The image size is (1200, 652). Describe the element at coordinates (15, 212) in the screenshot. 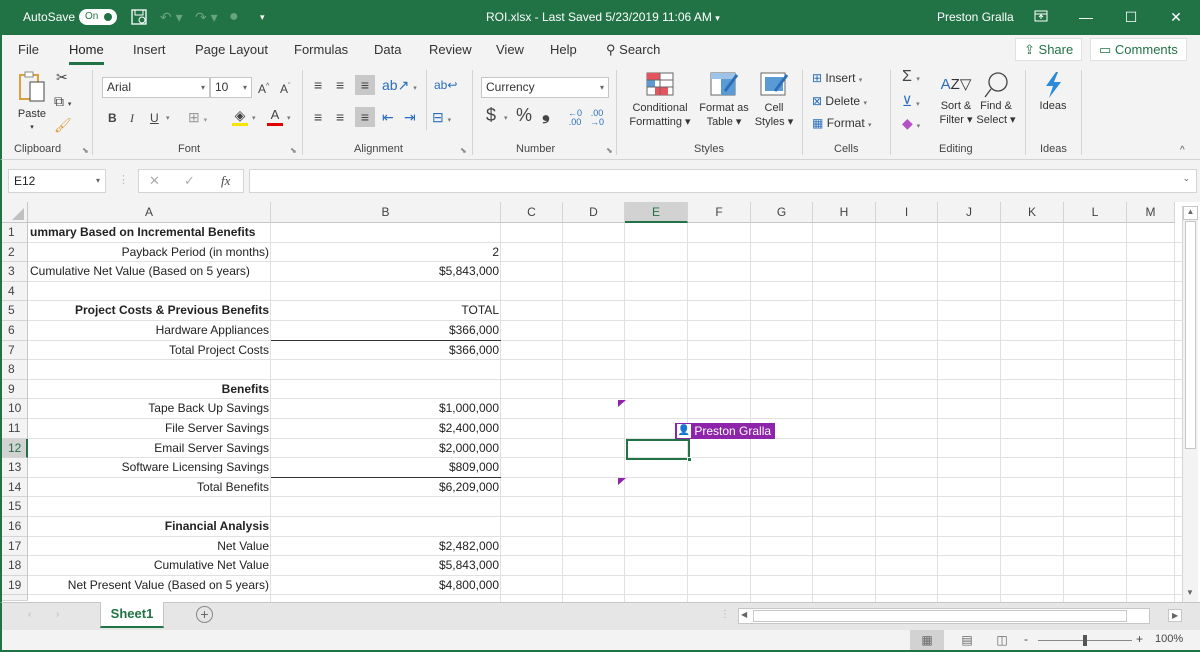

I see `select-all-button` at that location.